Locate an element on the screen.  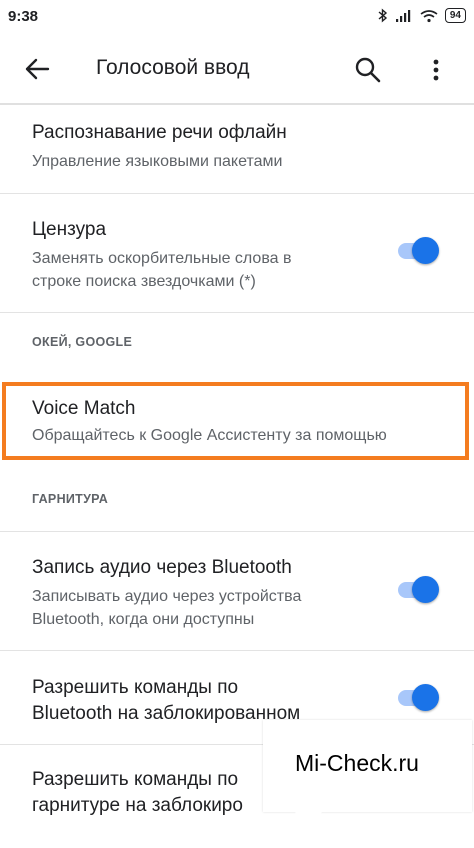
app-bar: Голосовой ввод is located at coordinates (237, 69).